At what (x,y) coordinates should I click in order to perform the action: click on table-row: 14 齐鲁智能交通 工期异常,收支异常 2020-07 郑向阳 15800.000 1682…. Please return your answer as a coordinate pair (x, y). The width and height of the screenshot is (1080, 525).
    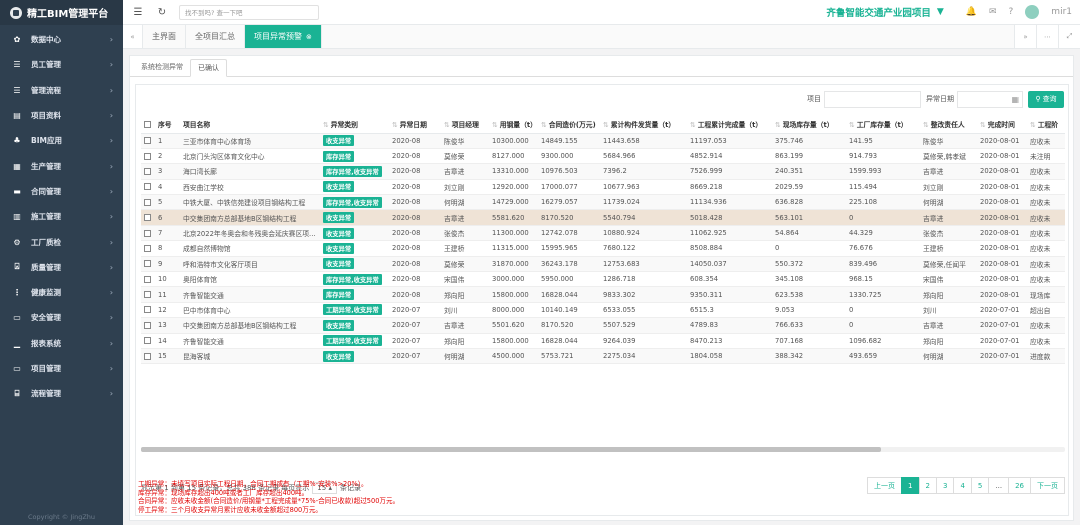
    Looking at the image, I should click on (603, 341).